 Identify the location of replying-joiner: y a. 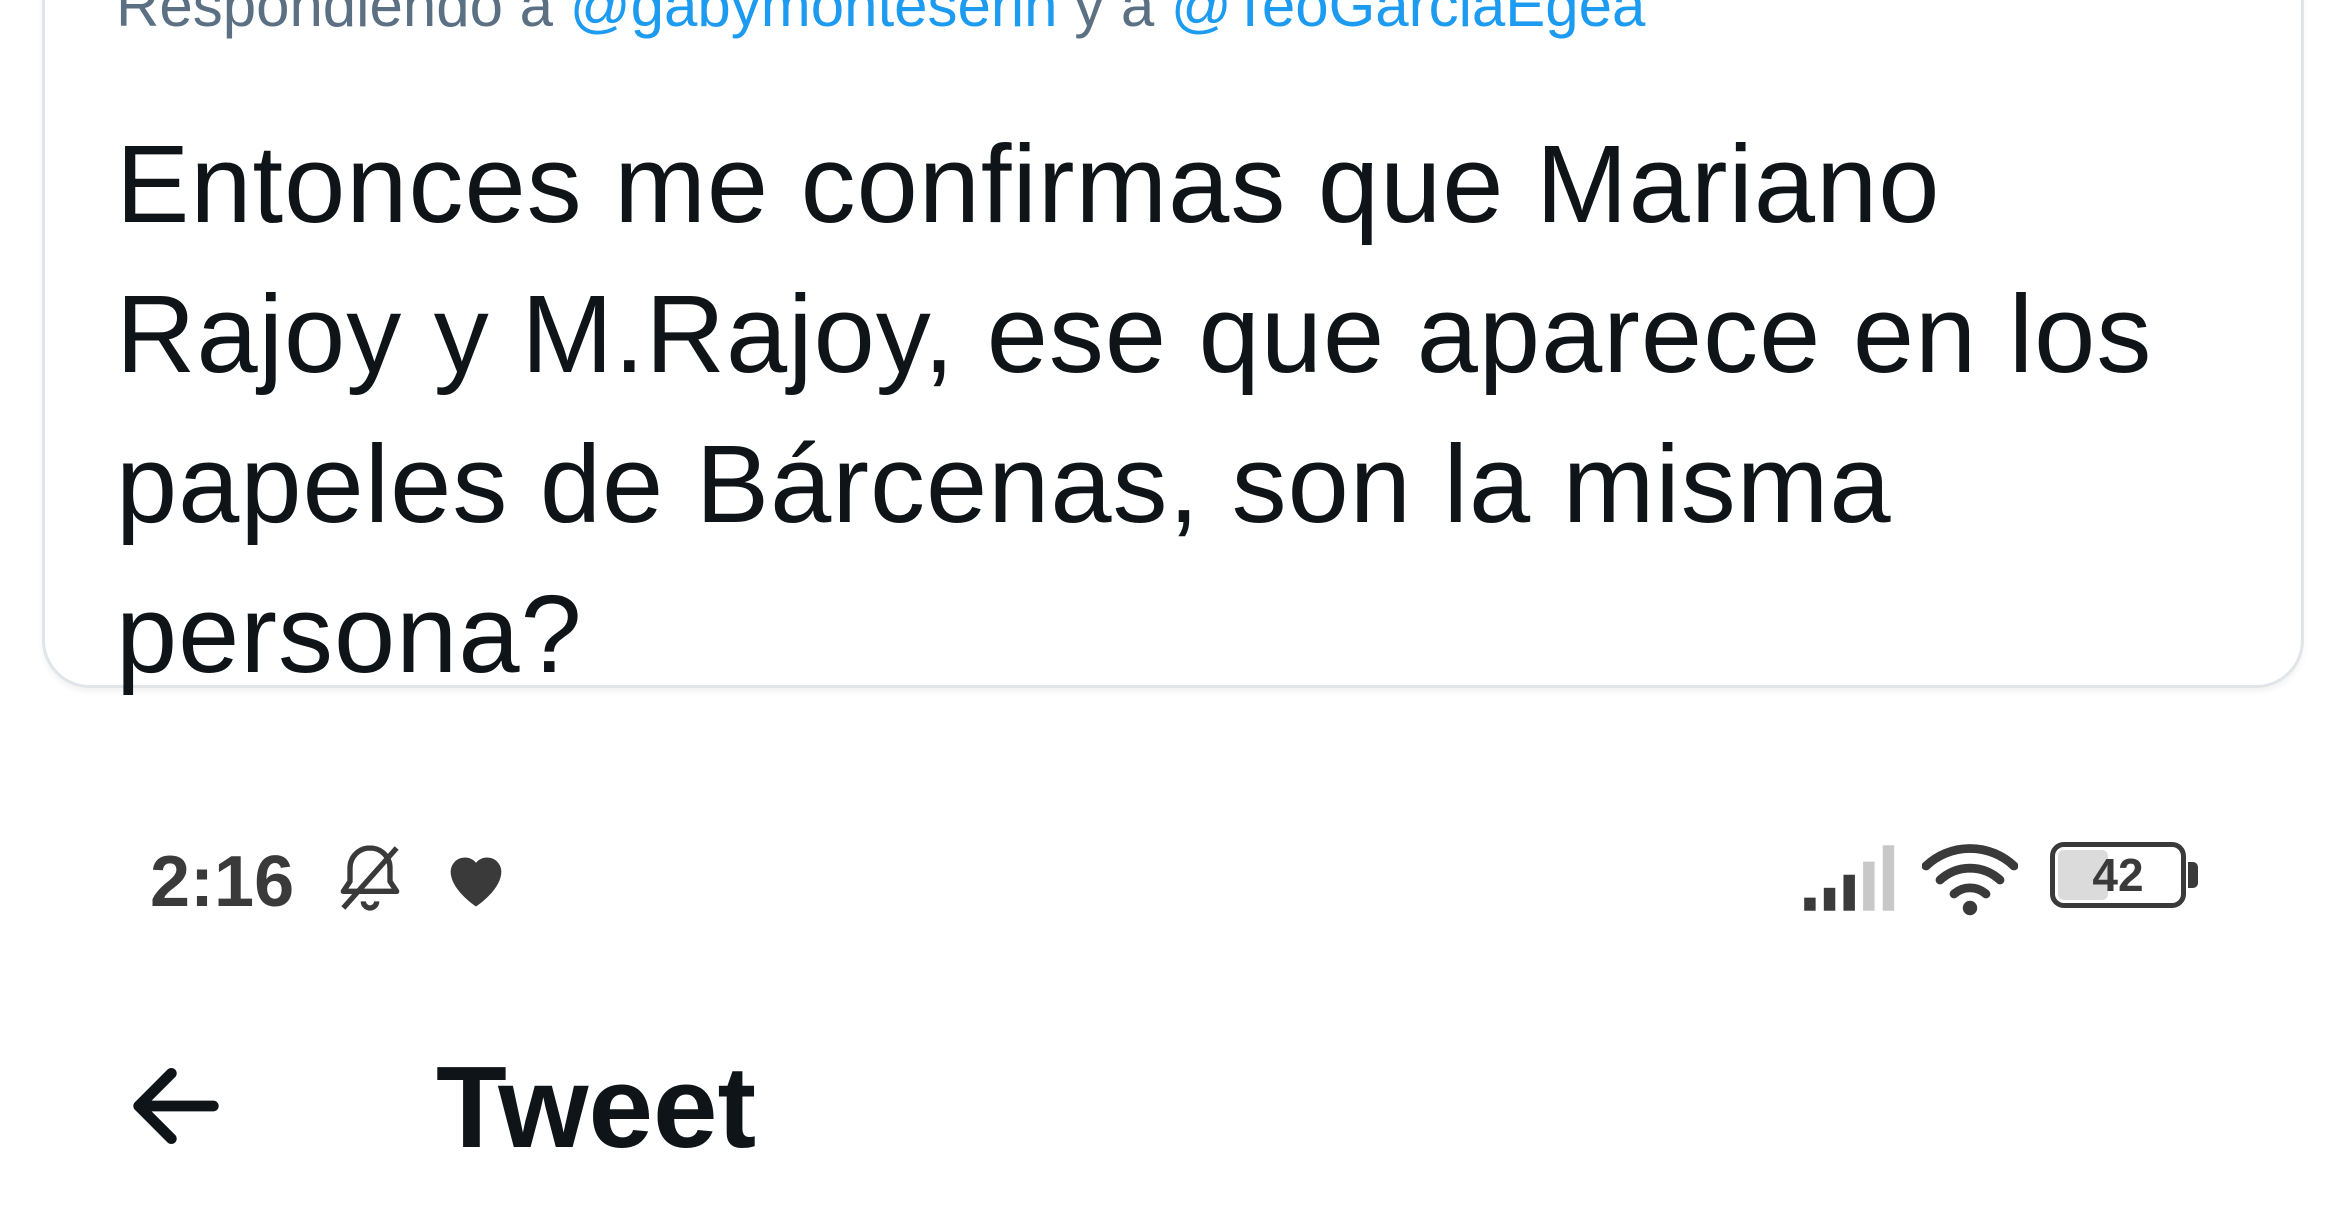
(1114, 19).